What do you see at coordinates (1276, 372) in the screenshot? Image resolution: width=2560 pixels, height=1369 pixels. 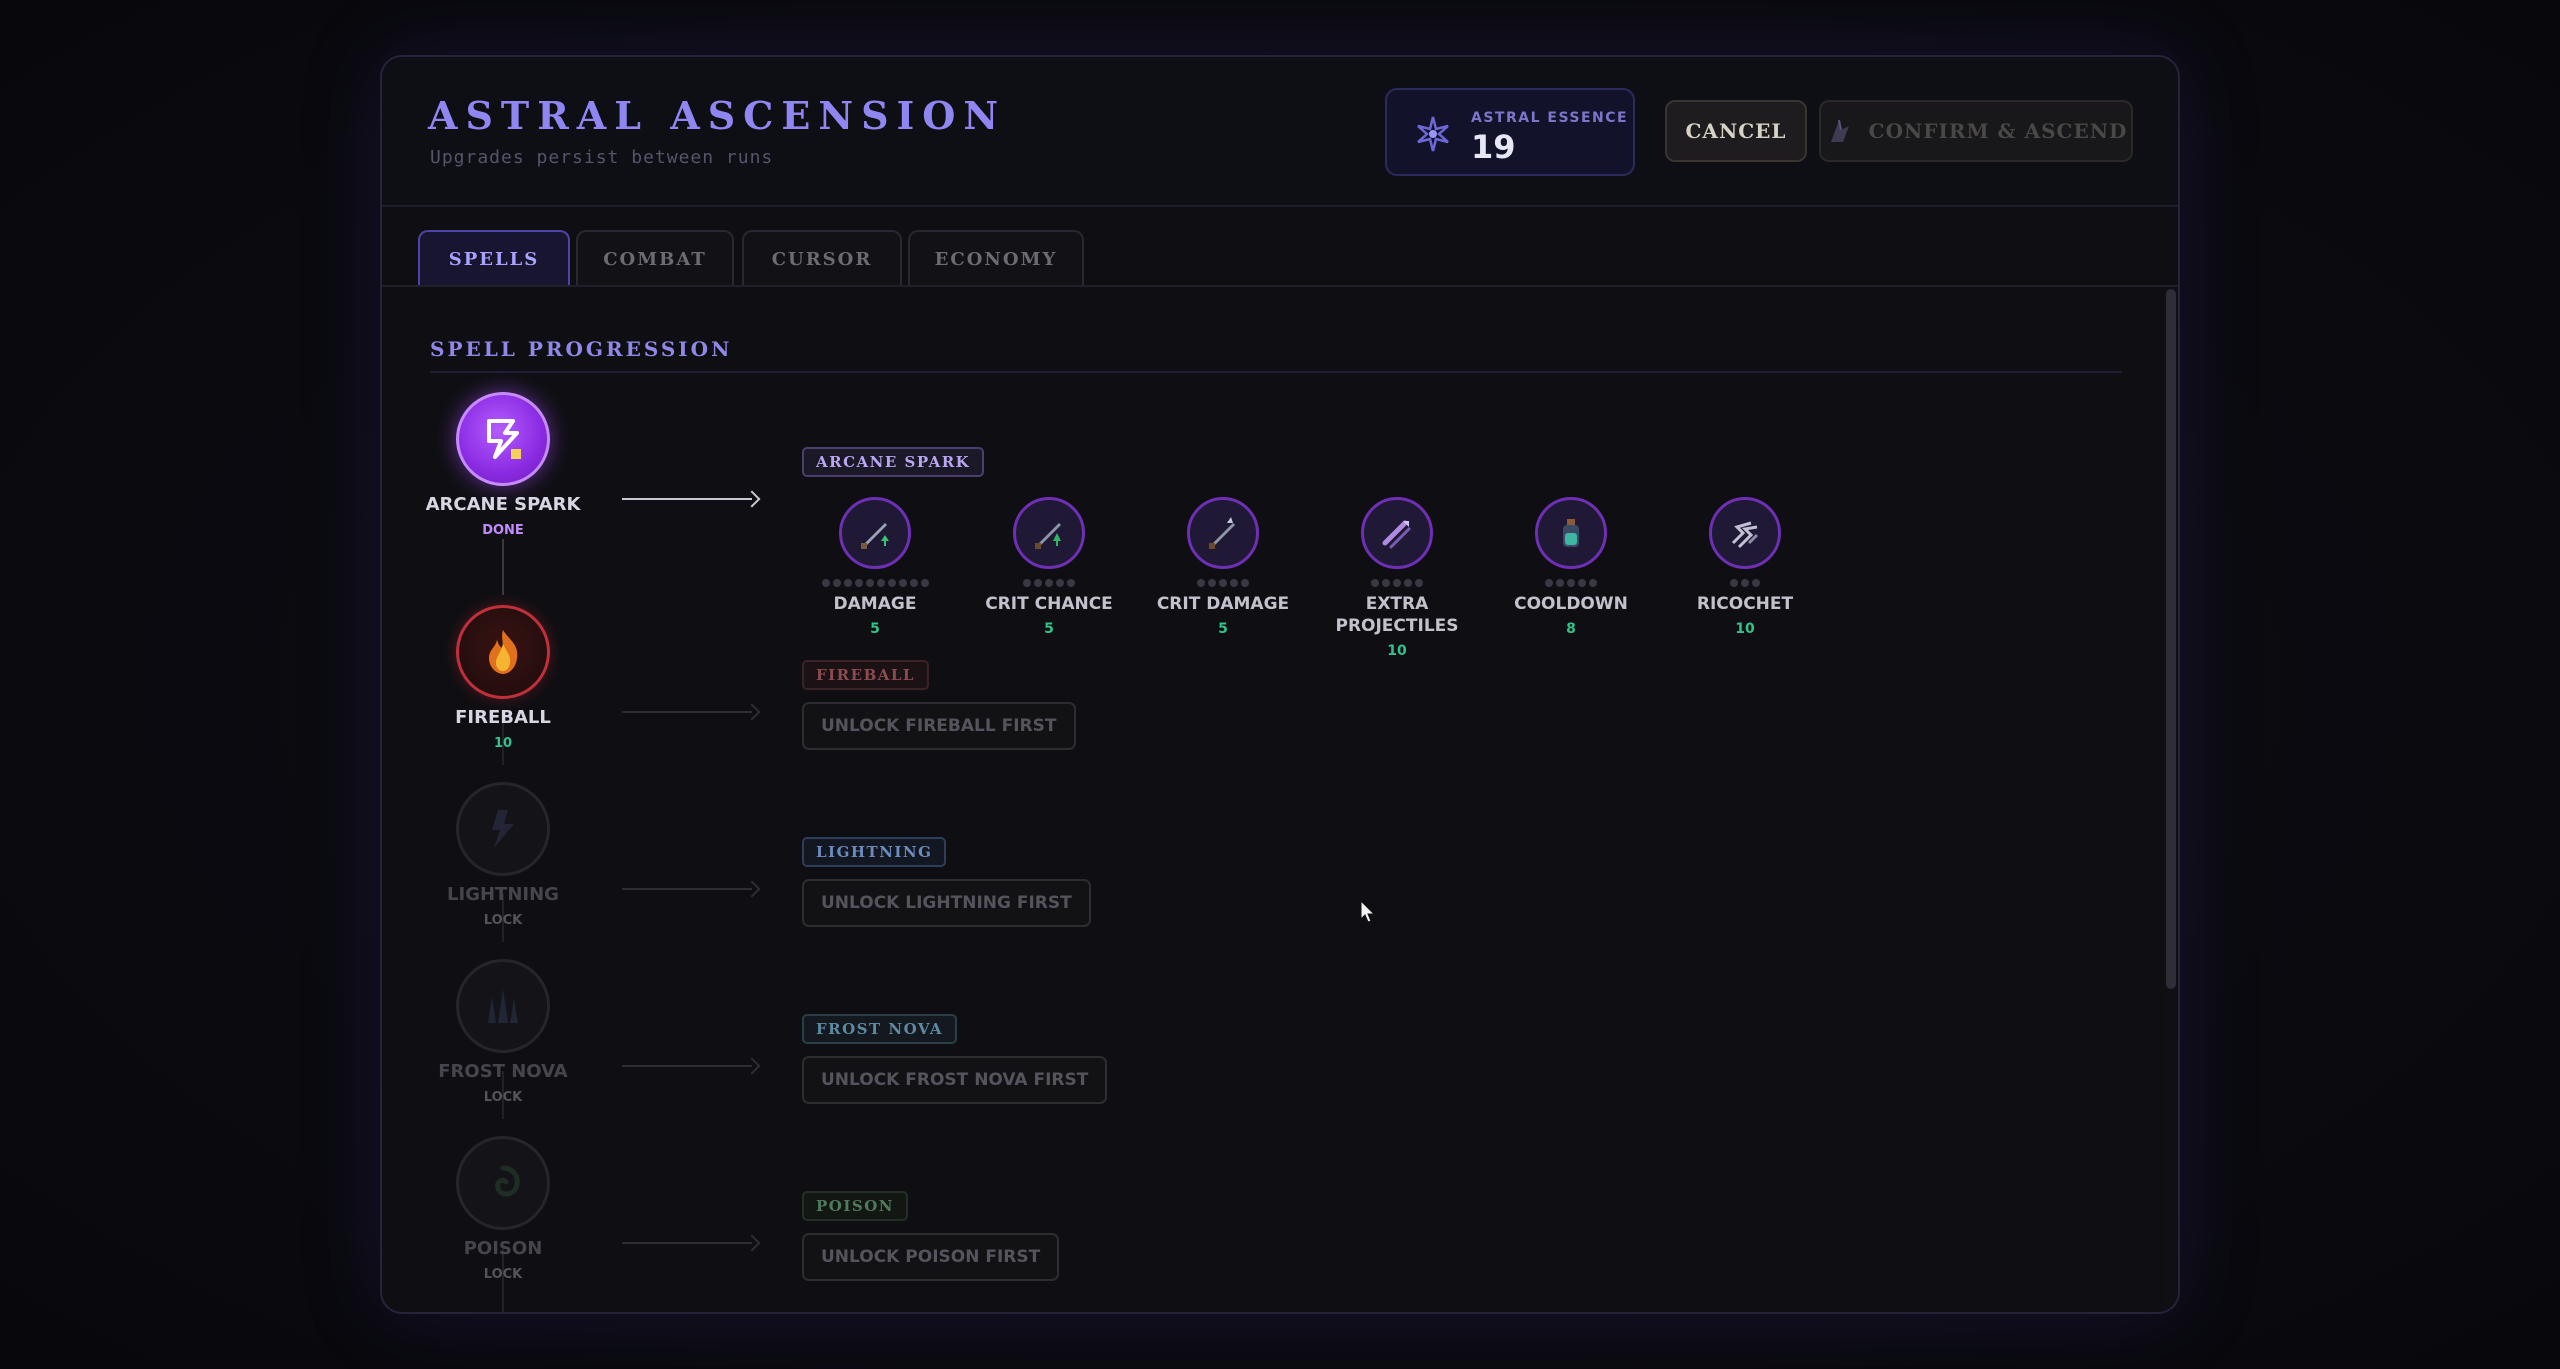 I see `section-divider` at bounding box center [1276, 372].